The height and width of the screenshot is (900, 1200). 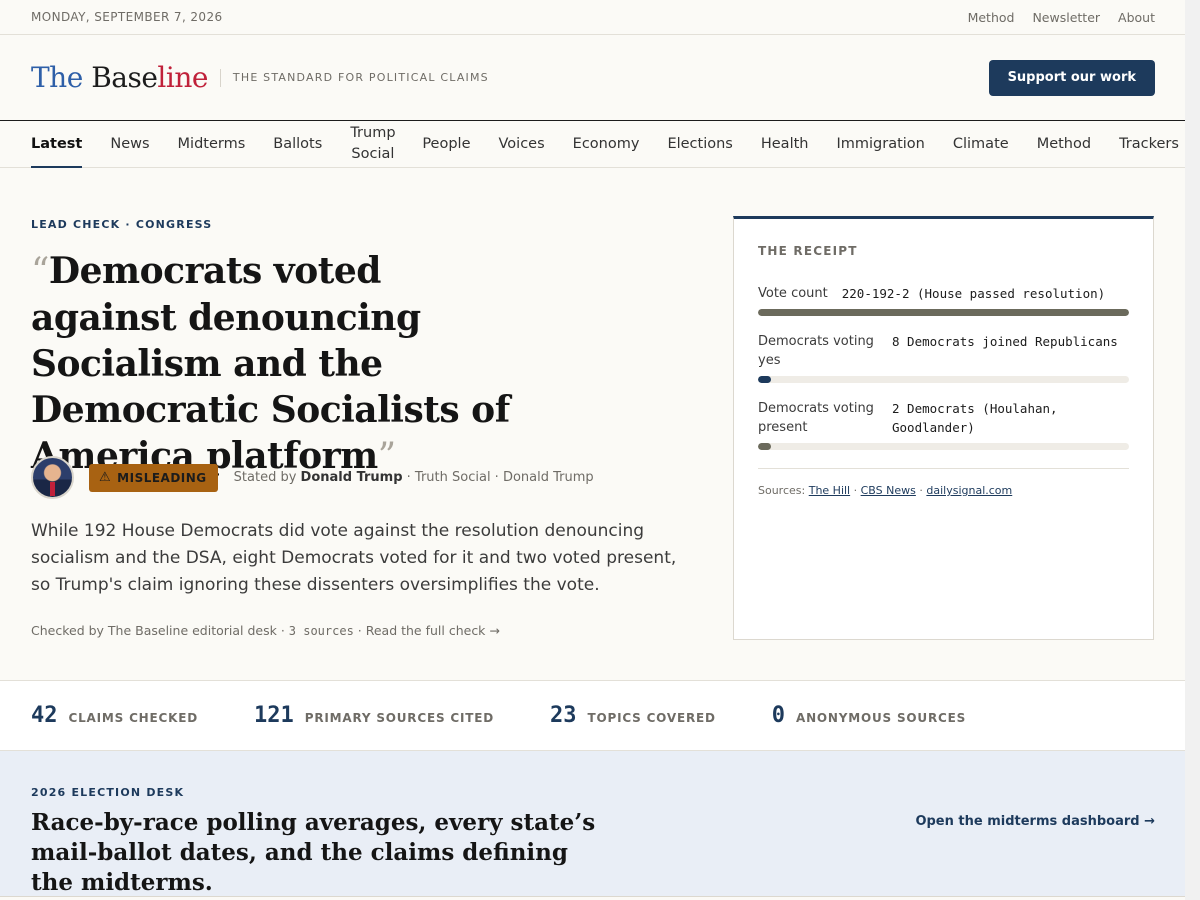 What do you see at coordinates (61, 77) in the screenshot?
I see `logo-the: The` at bounding box center [61, 77].